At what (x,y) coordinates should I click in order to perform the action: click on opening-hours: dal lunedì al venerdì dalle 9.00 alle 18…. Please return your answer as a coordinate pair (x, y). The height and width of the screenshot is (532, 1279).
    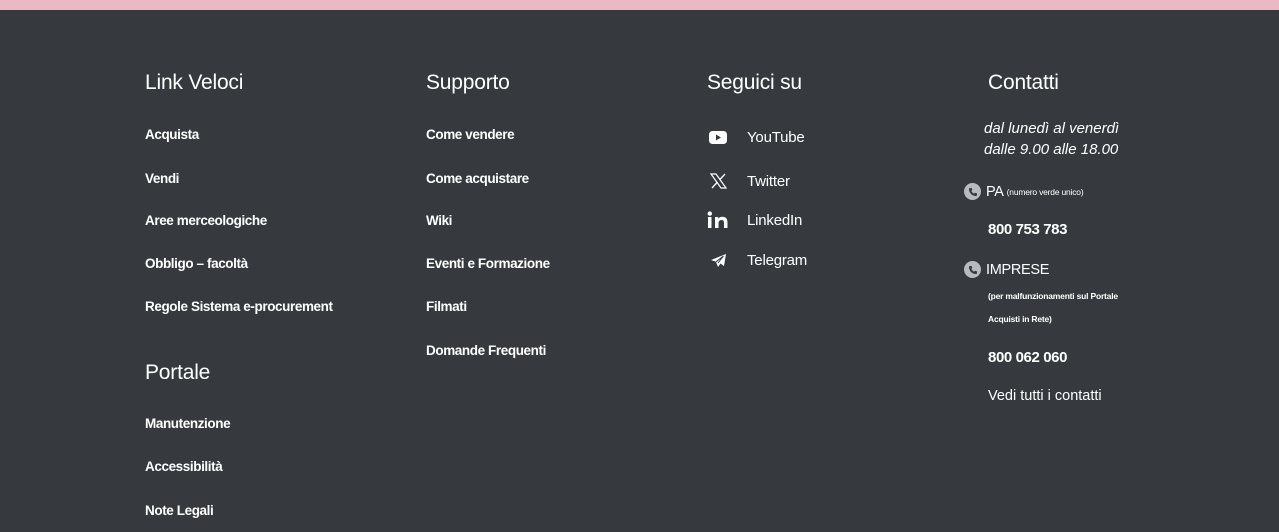
    Looking at the image, I should click on (1051, 139).